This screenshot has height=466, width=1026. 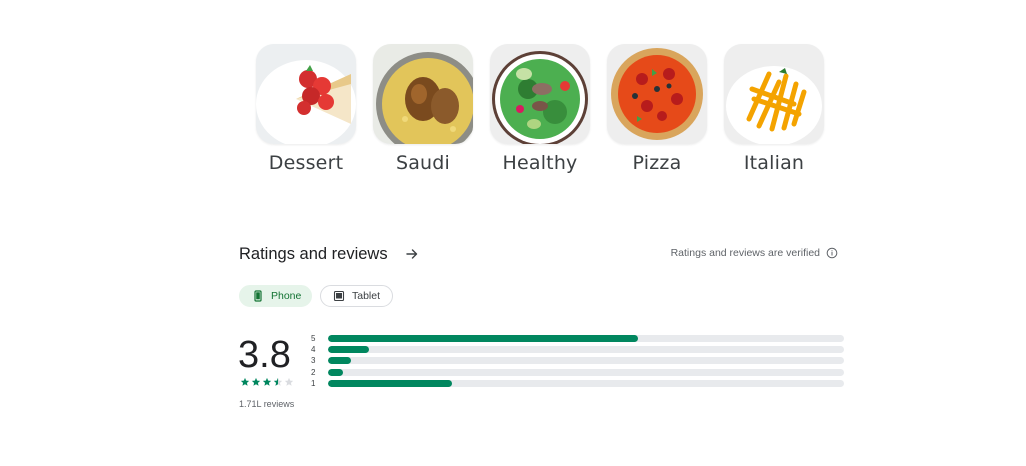 I want to click on healthy-salad-image, so click(x=540, y=94).